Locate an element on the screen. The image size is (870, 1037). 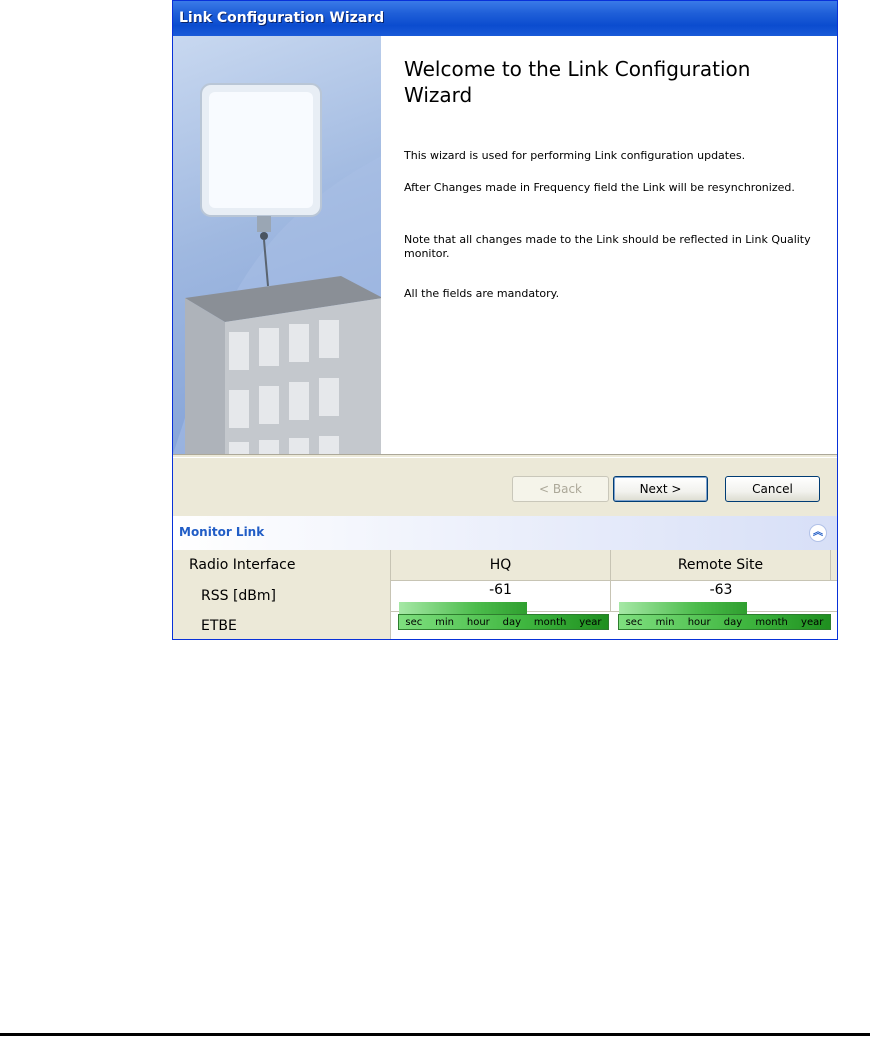
monitor-link-title: Monitor Link is located at coordinates (222, 532).